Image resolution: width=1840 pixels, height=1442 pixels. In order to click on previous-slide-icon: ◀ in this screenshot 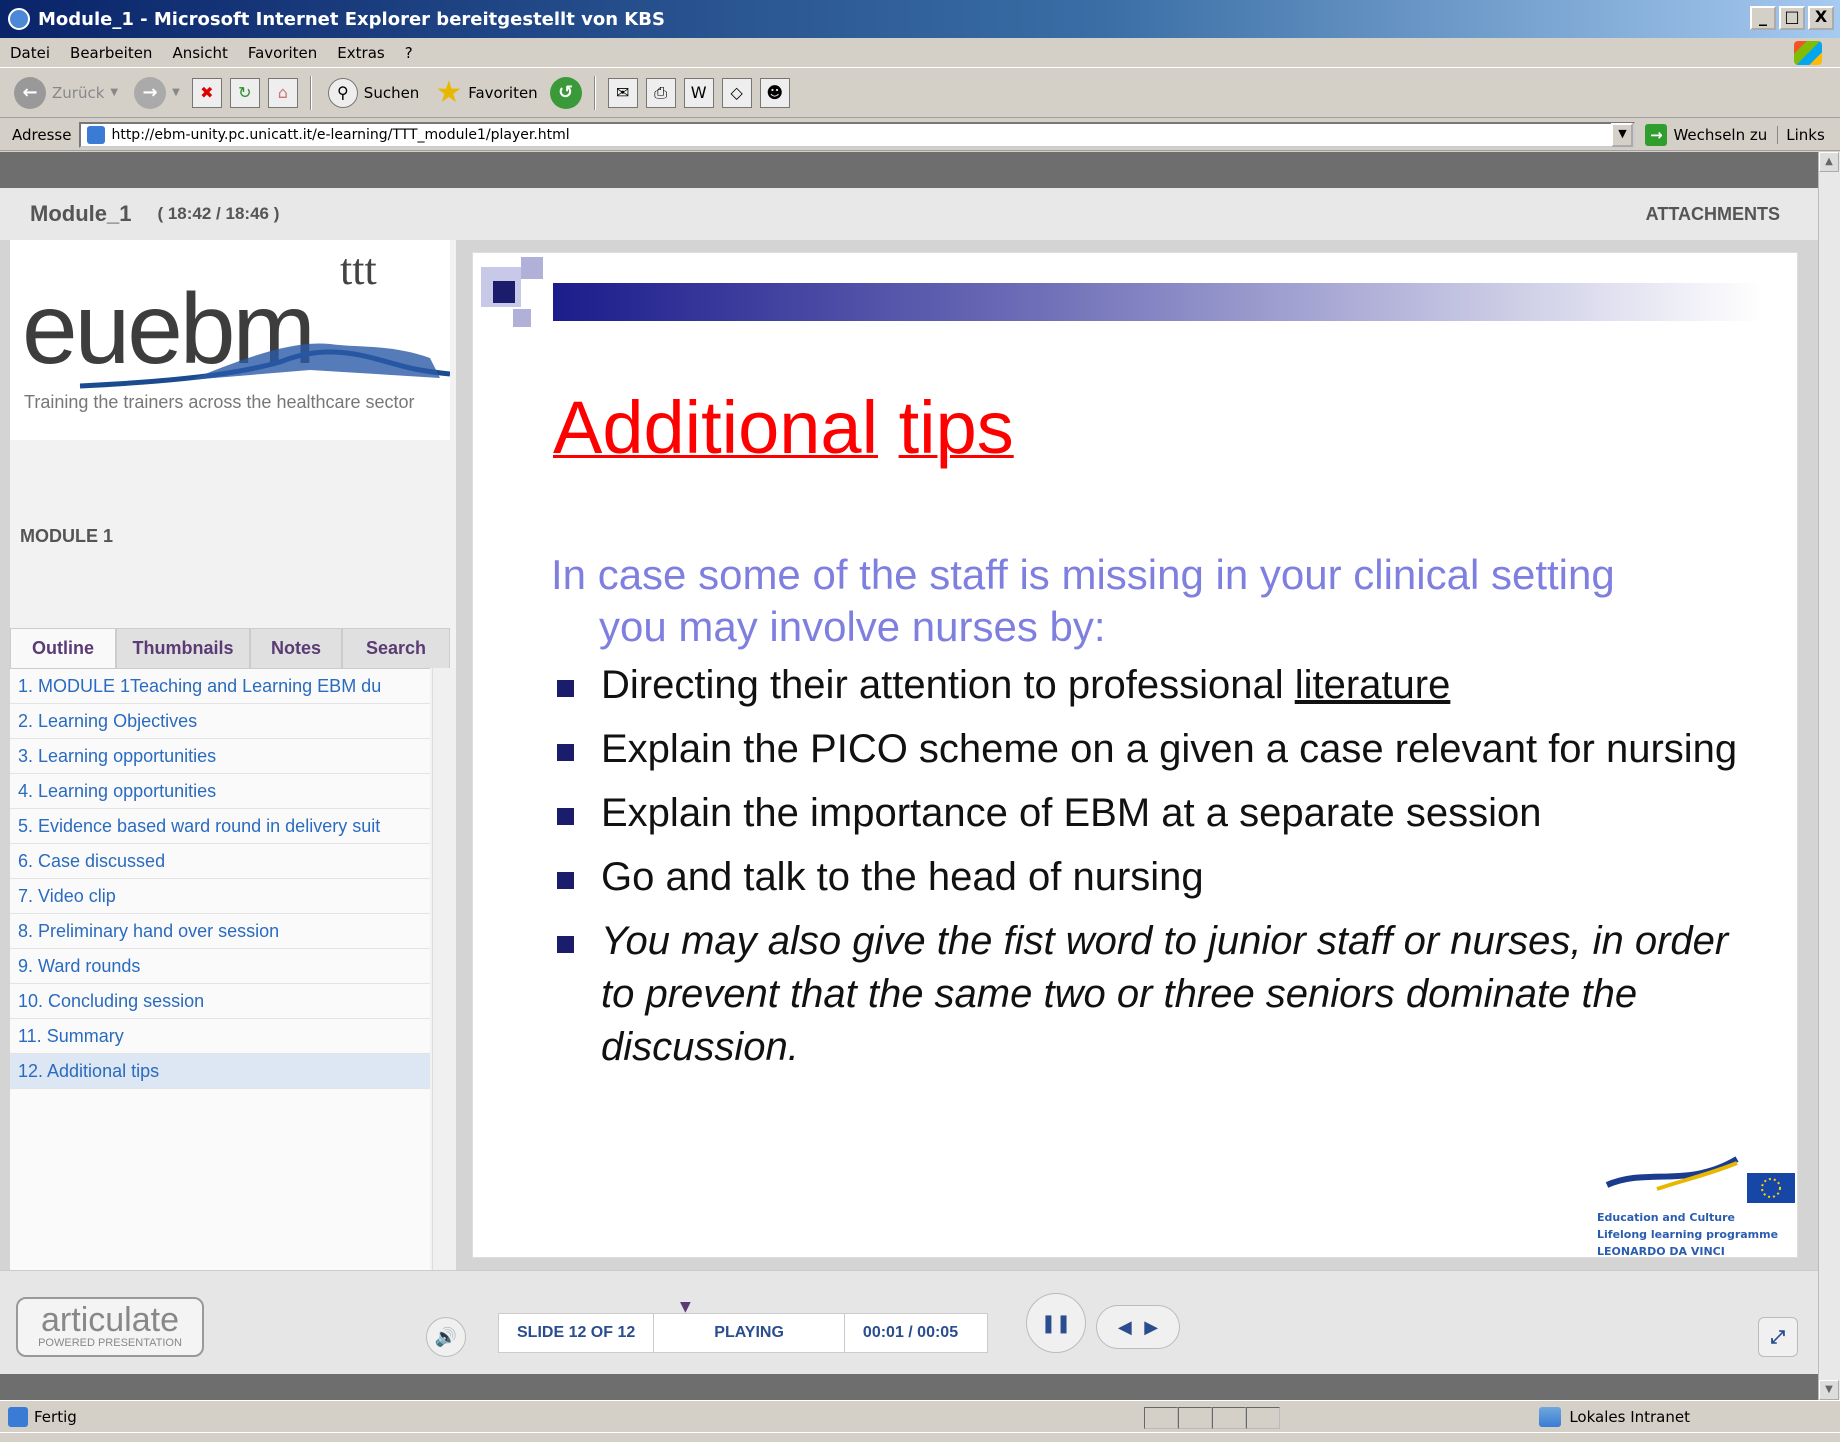, I will do `click(1125, 1327)`.